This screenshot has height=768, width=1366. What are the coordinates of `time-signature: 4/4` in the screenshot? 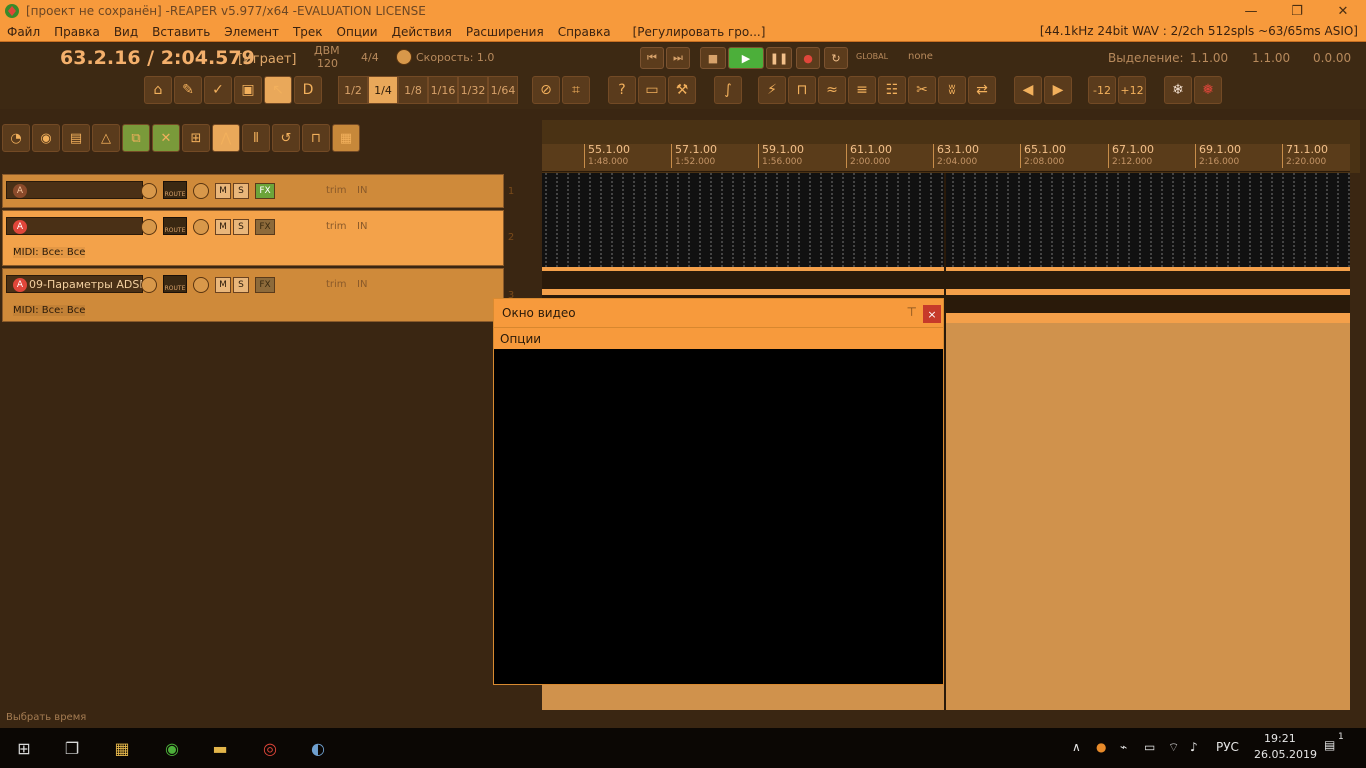 It's located at (370, 57).